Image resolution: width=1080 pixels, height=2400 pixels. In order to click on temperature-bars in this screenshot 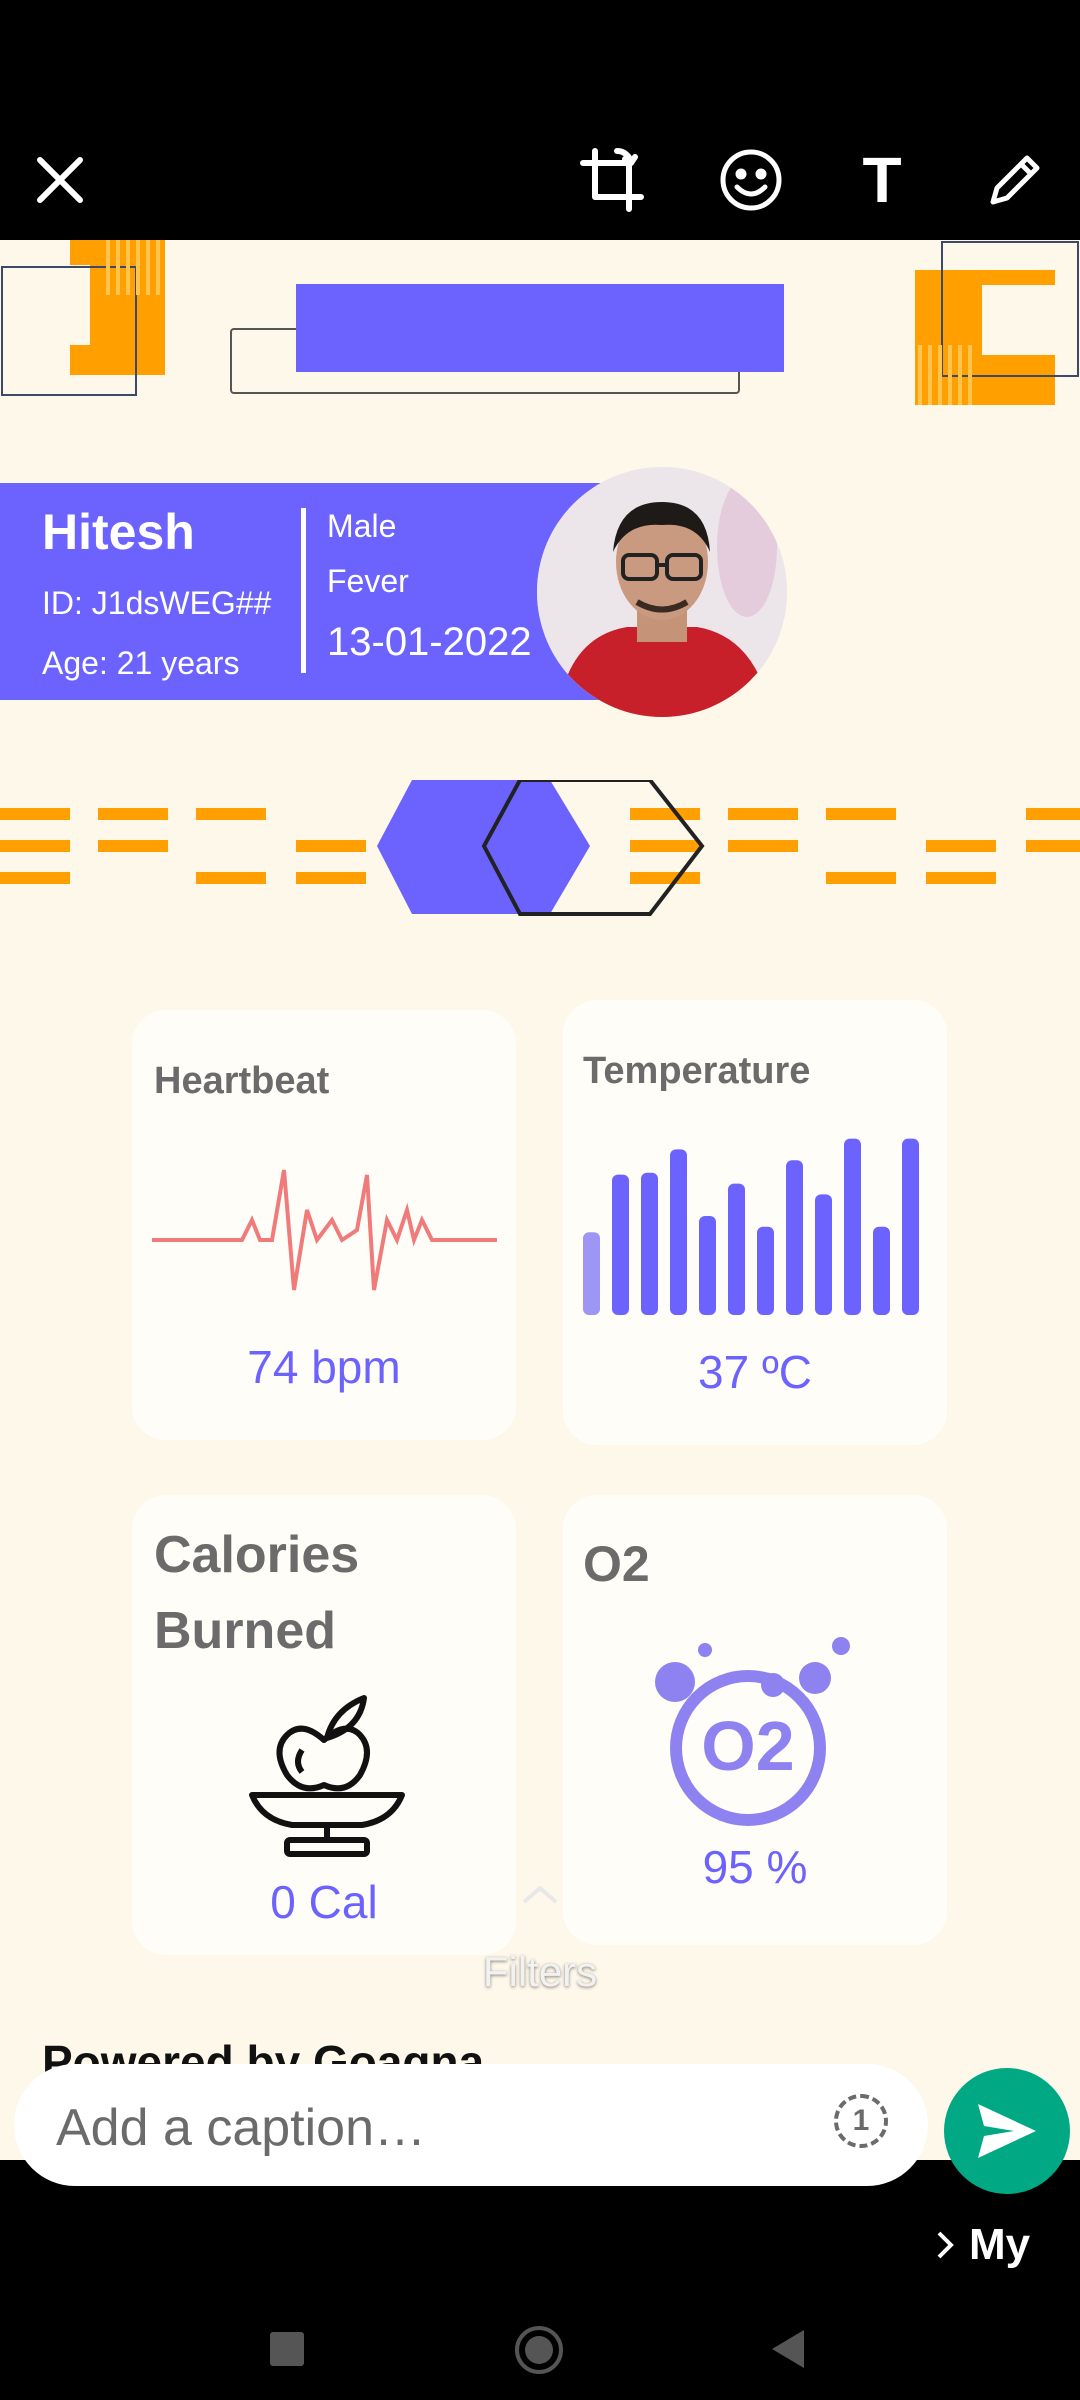, I will do `click(751, 1226)`.